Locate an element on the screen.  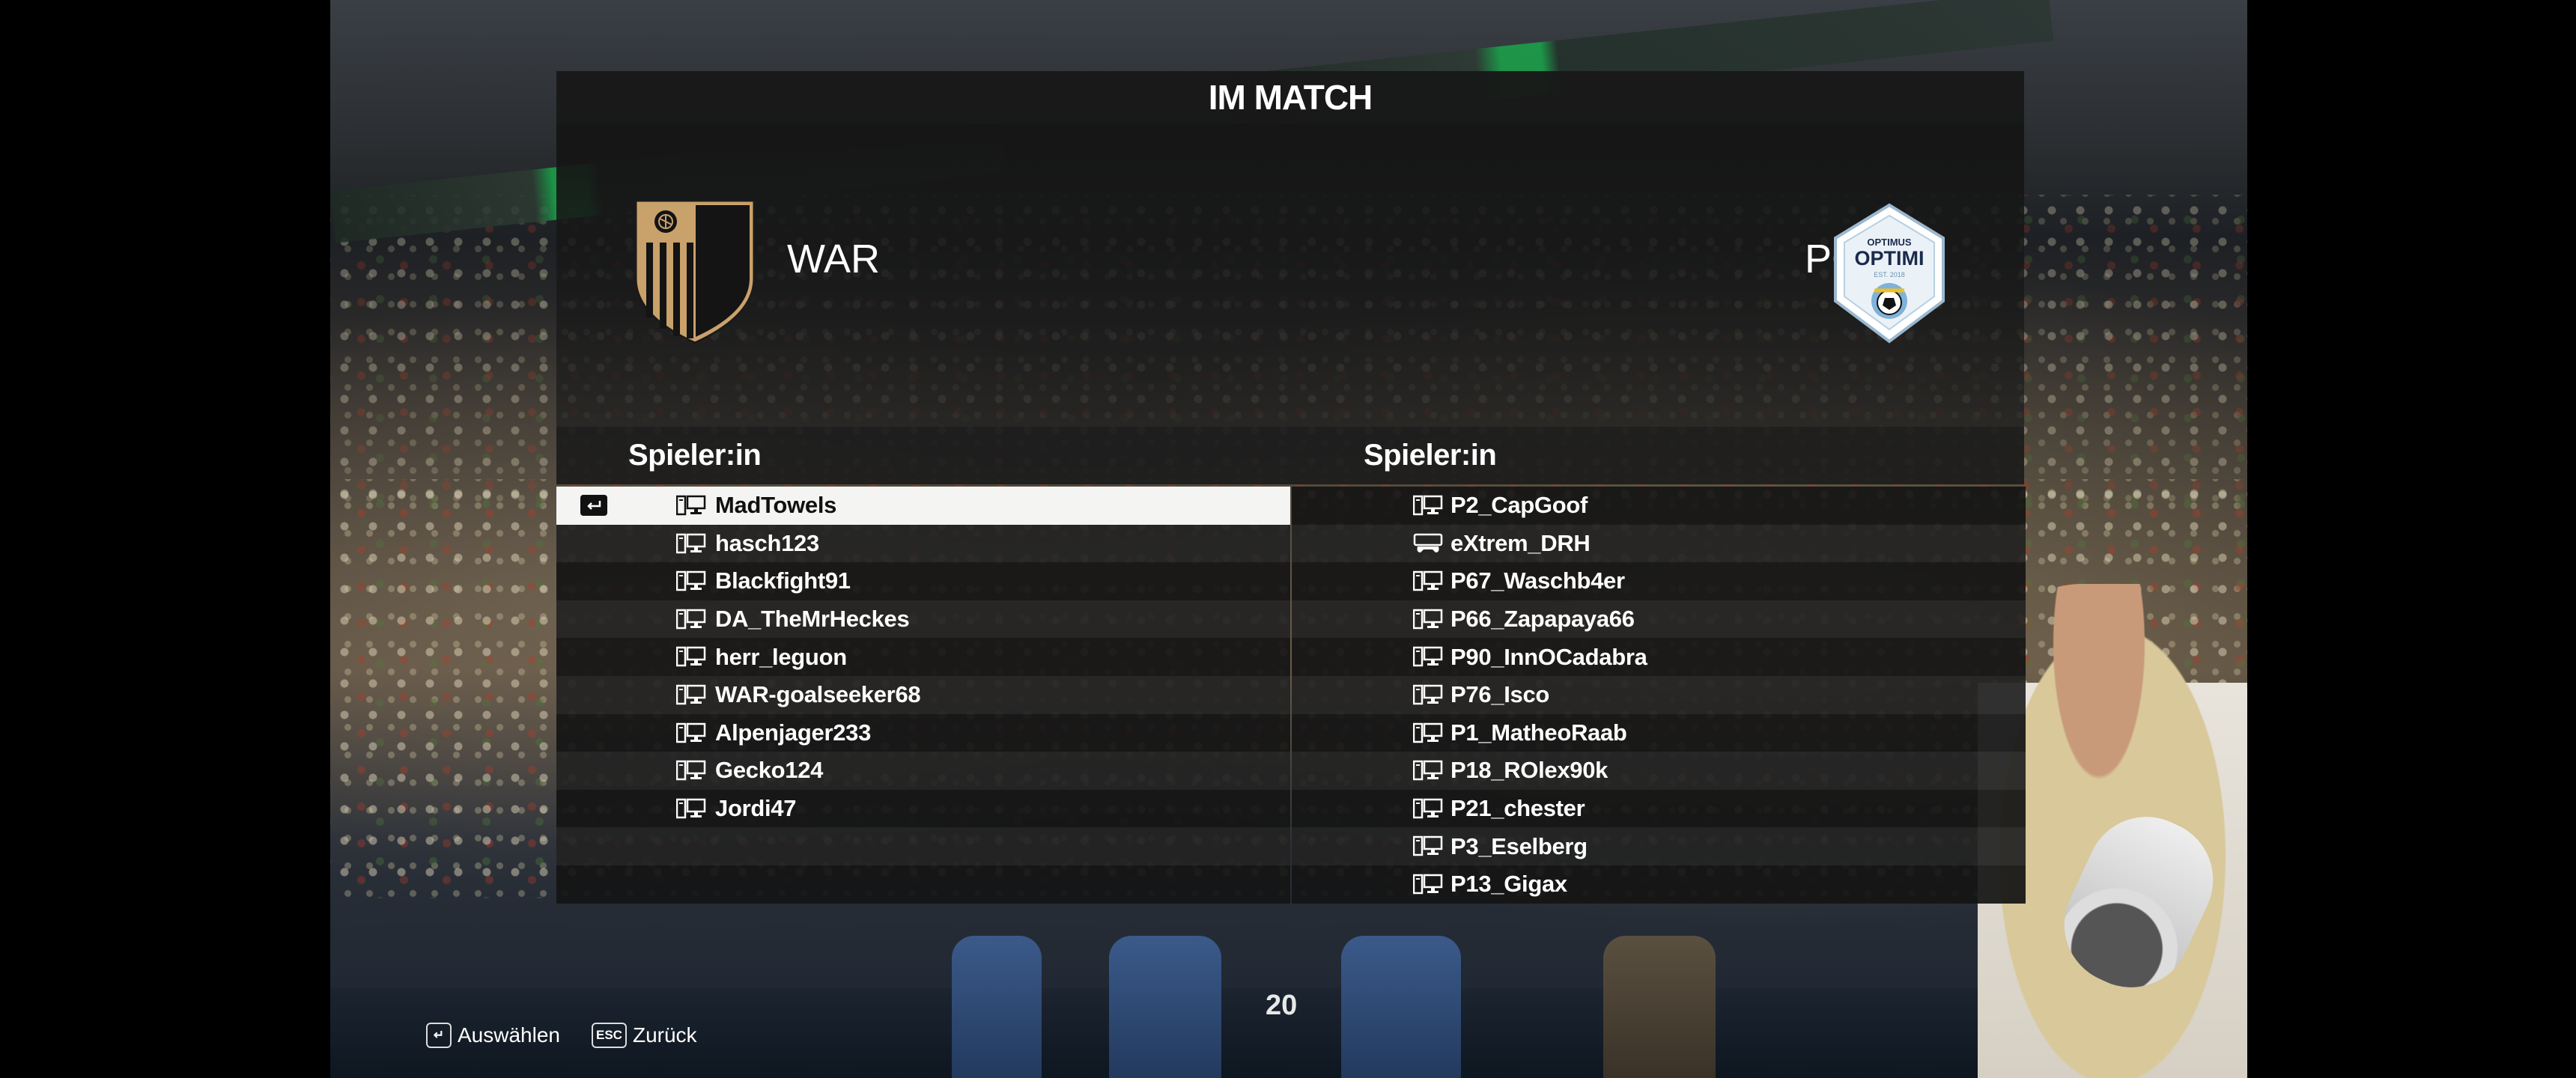
page-title: IM MATCH is located at coordinates (1290, 98).